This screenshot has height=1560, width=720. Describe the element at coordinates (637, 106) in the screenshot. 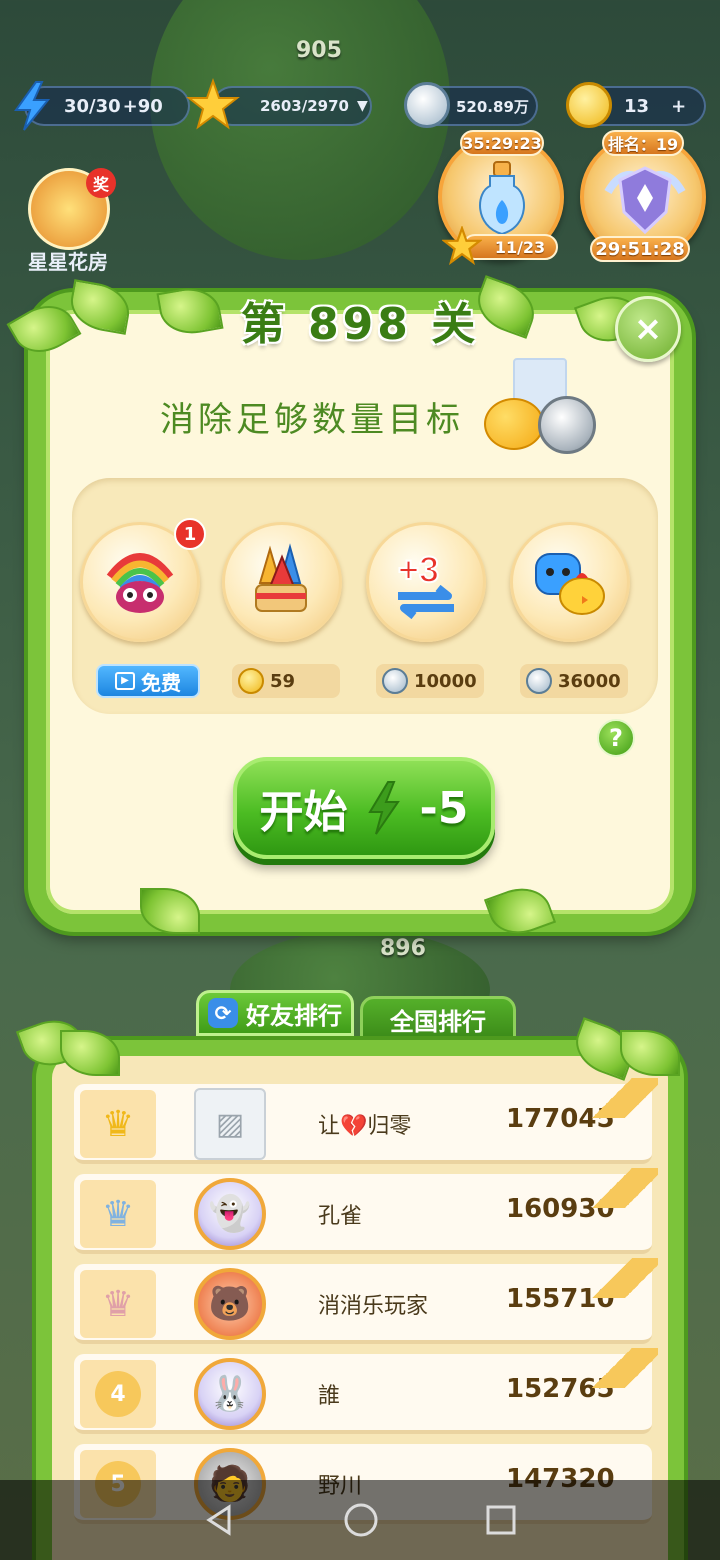

I see `gold-coin-value: 13` at that location.